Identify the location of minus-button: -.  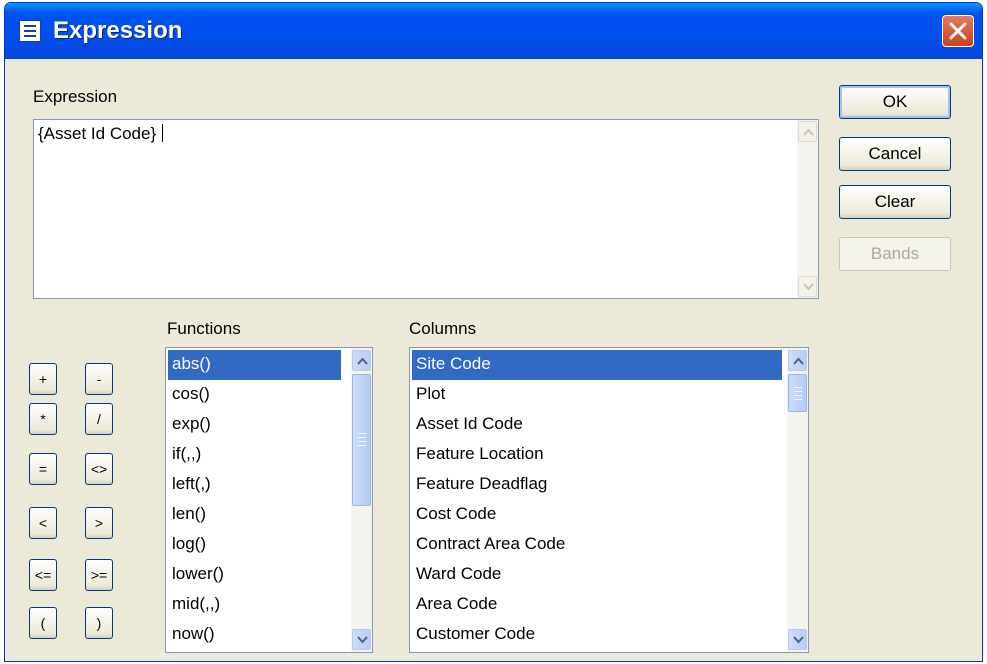
(99, 379).